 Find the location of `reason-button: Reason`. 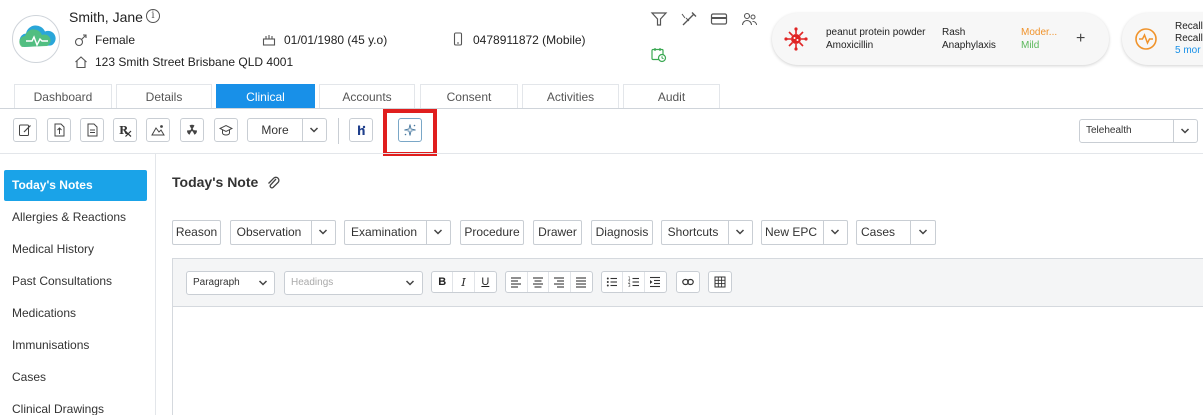

reason-button: Reason is located at coordinates (196, 232).